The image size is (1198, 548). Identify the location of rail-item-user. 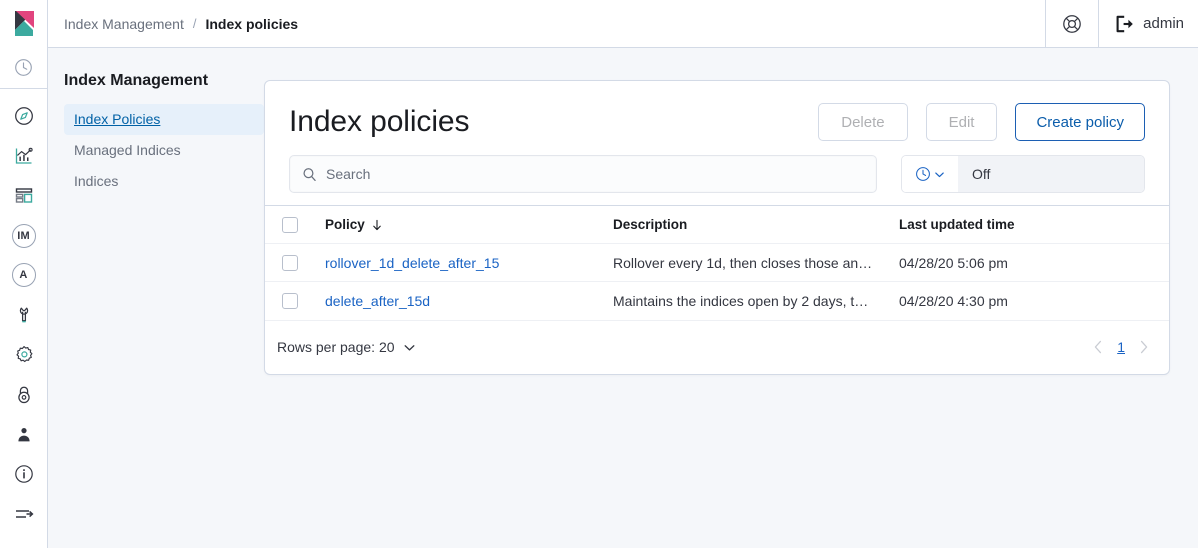
(24, 435).